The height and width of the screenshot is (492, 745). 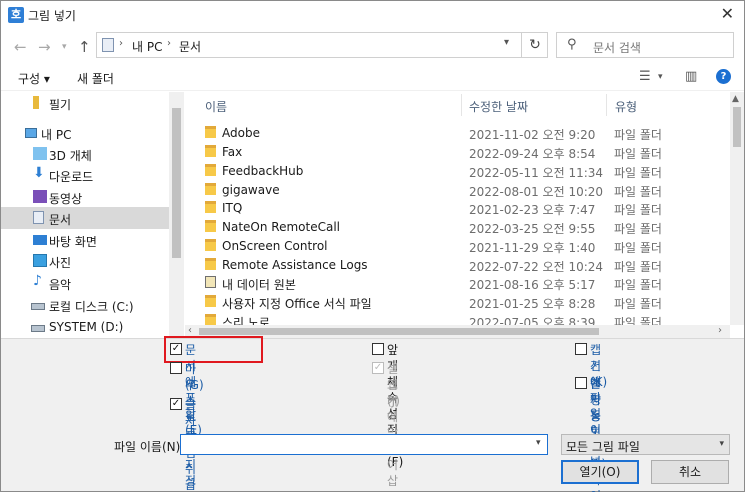 I want to click on front-properties-checkbox, so click(x=378, y=349).